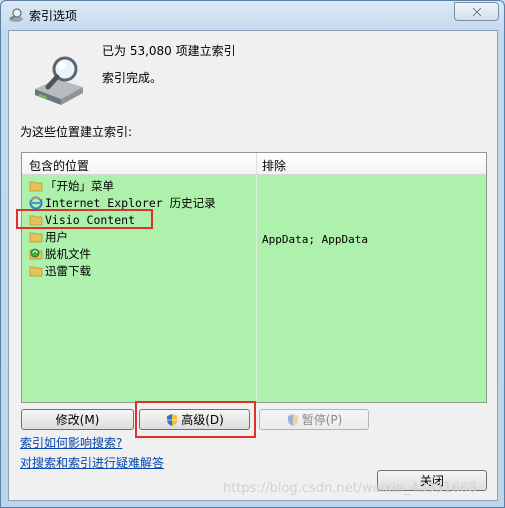 The height and width of the screenshot is (508, 505). I want to click on column-exclusions: 排除, so click(274, 165).